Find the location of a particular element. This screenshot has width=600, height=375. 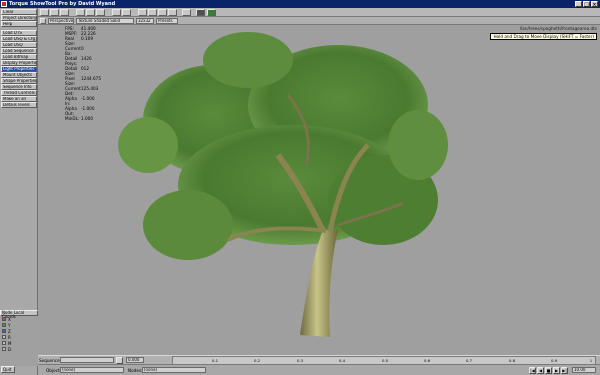

tick-label: 0.9 is located at coordinates (554, 360).